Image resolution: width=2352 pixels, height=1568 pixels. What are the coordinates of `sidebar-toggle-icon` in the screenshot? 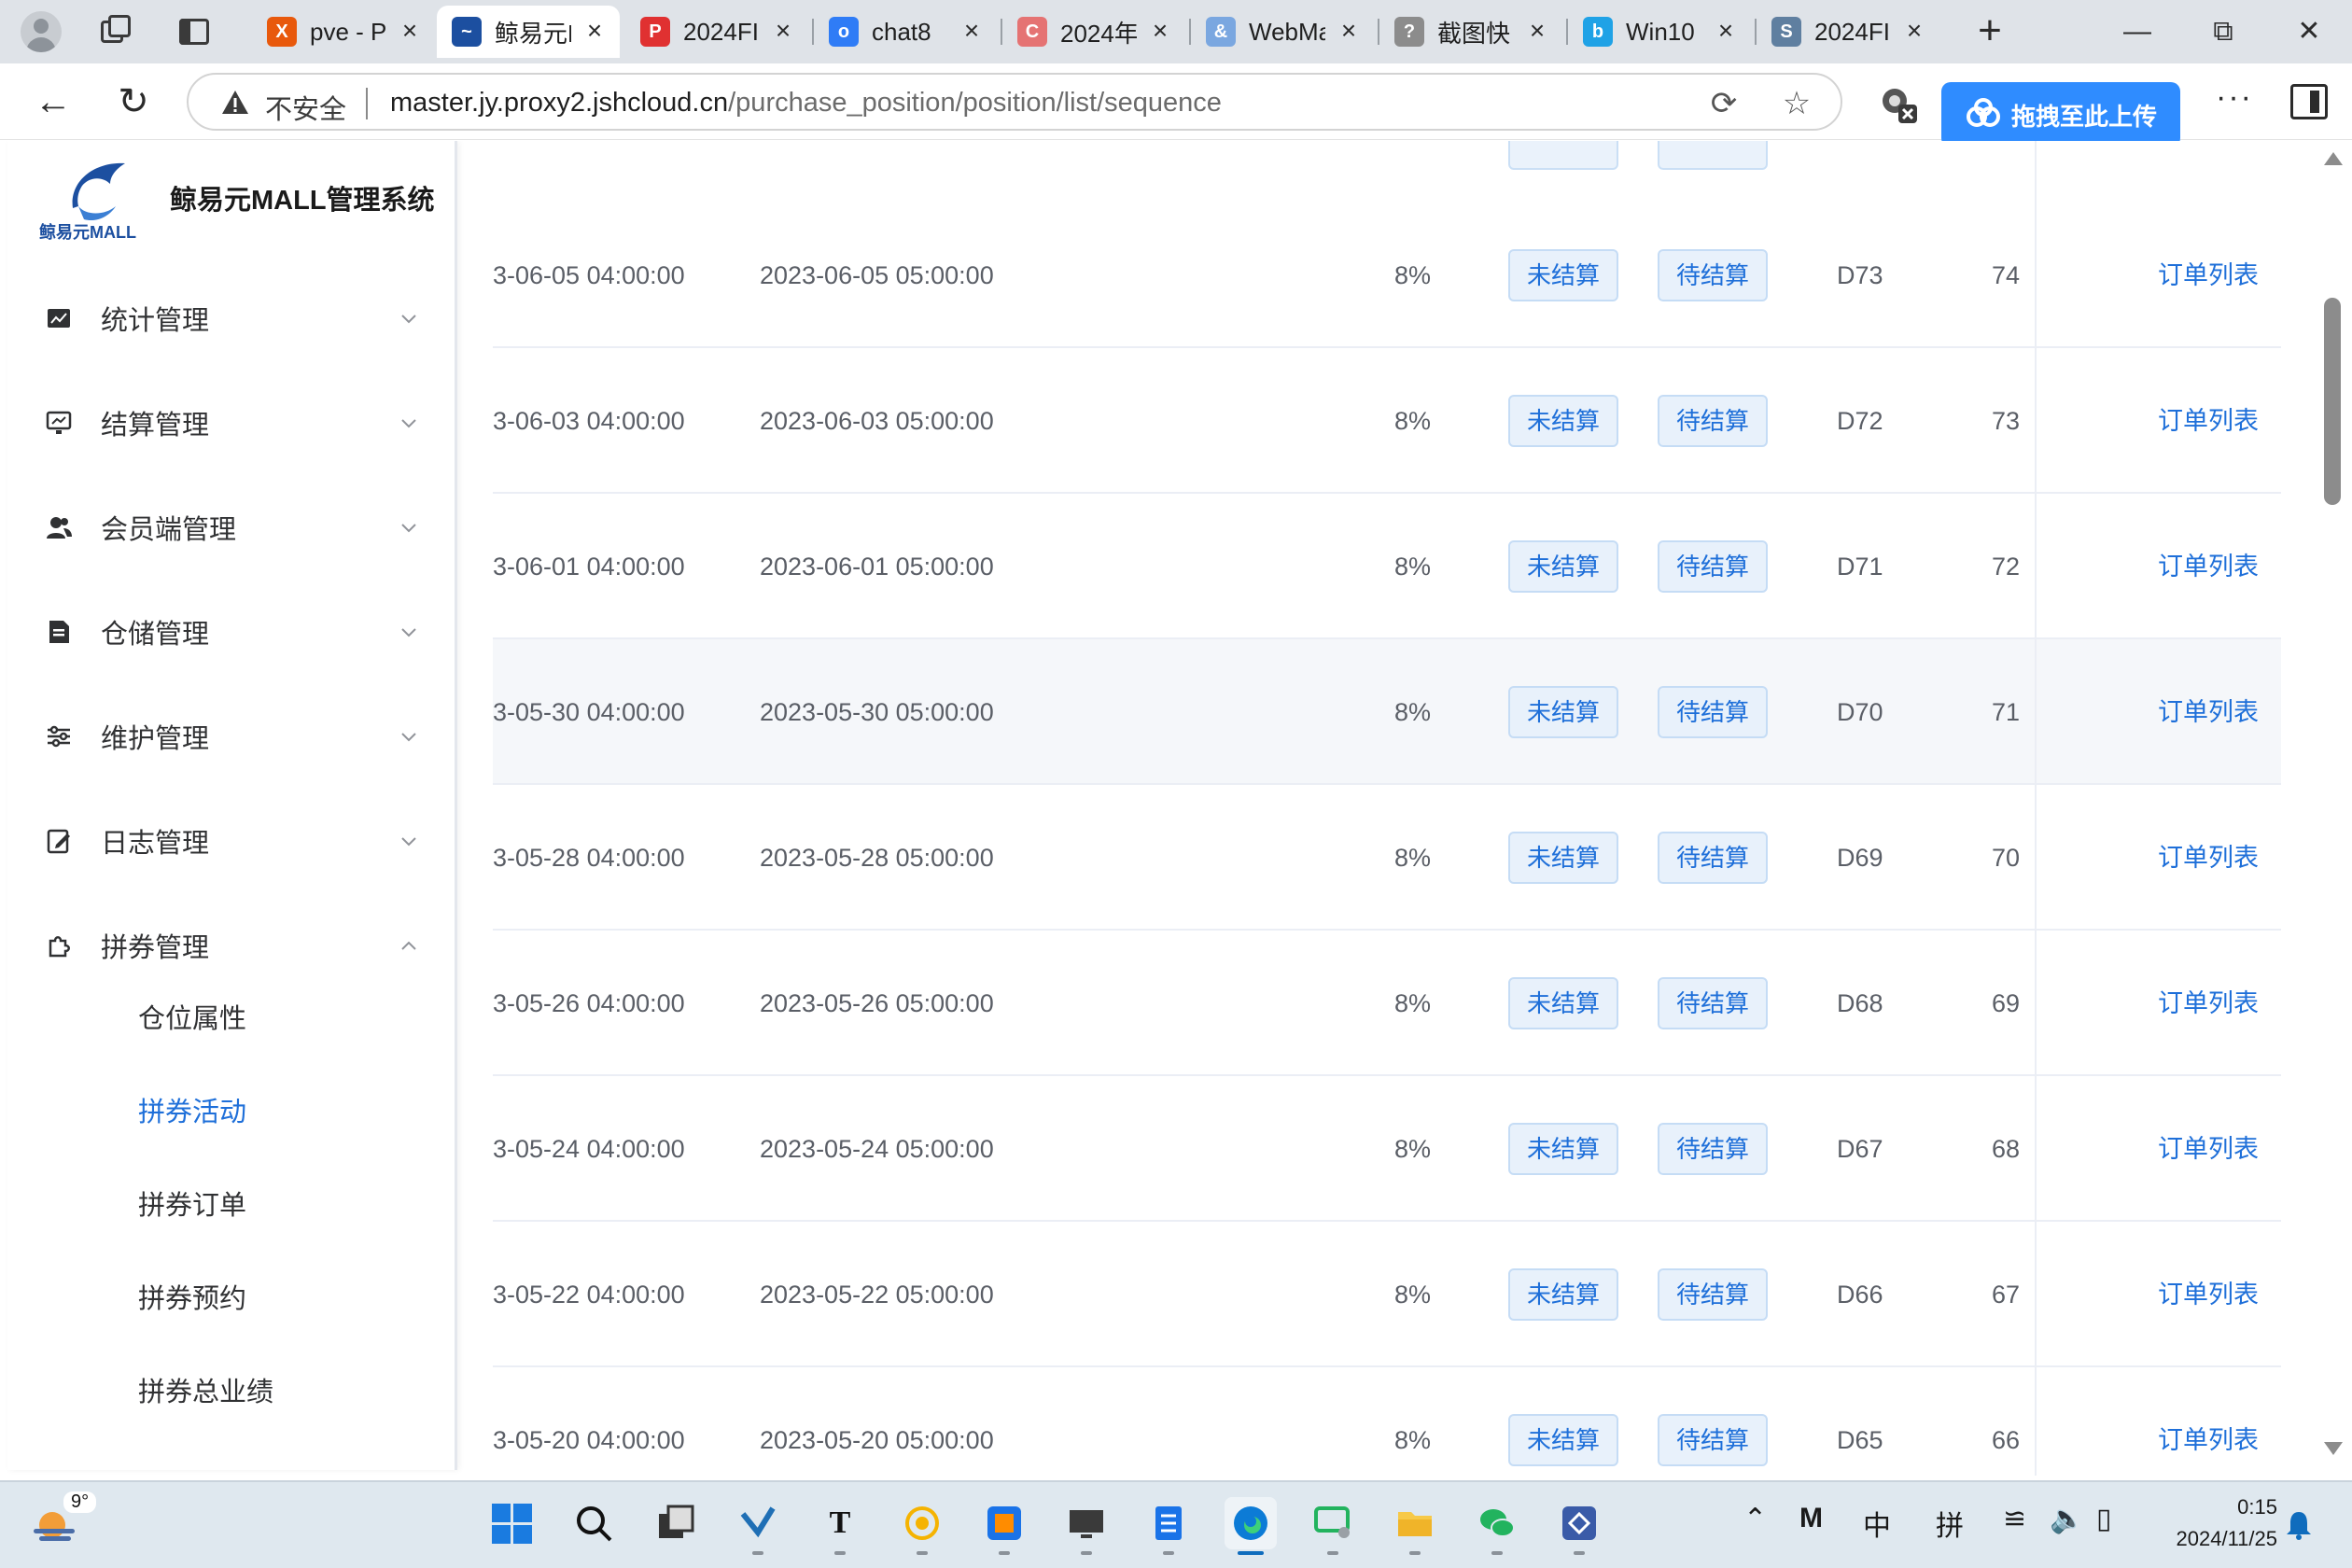 It's located at (2309, 101).